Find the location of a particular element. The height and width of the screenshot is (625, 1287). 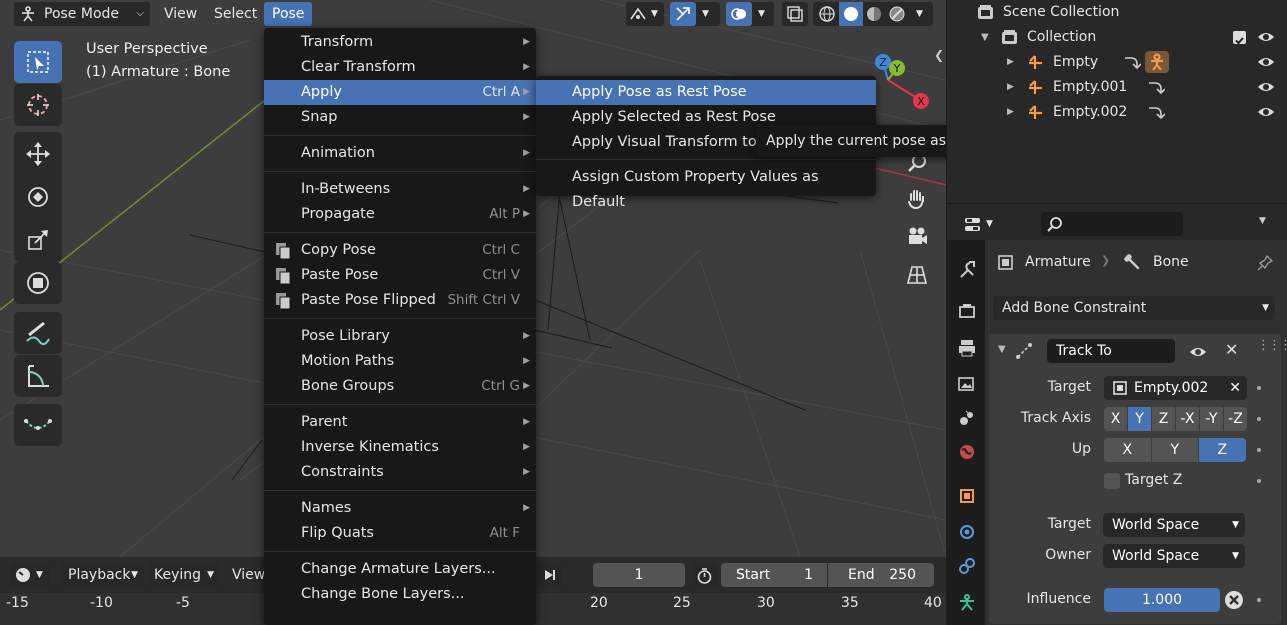

pose-menu-item-motion-paths: Motion Paths ▶ is located at coordinates (400, 361).